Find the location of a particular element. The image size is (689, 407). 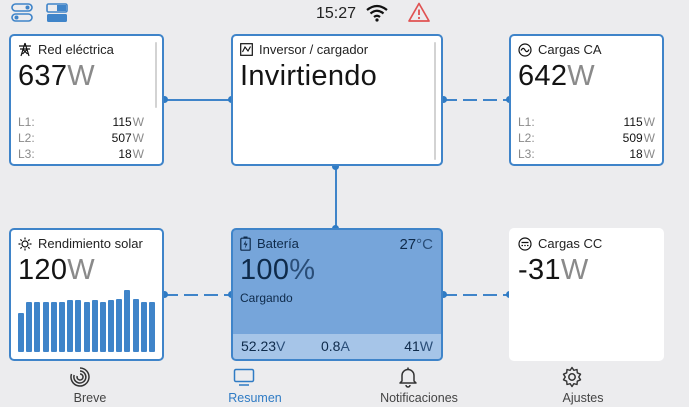

battery-voltage: 52.23V is located at coordinates (263, 346).